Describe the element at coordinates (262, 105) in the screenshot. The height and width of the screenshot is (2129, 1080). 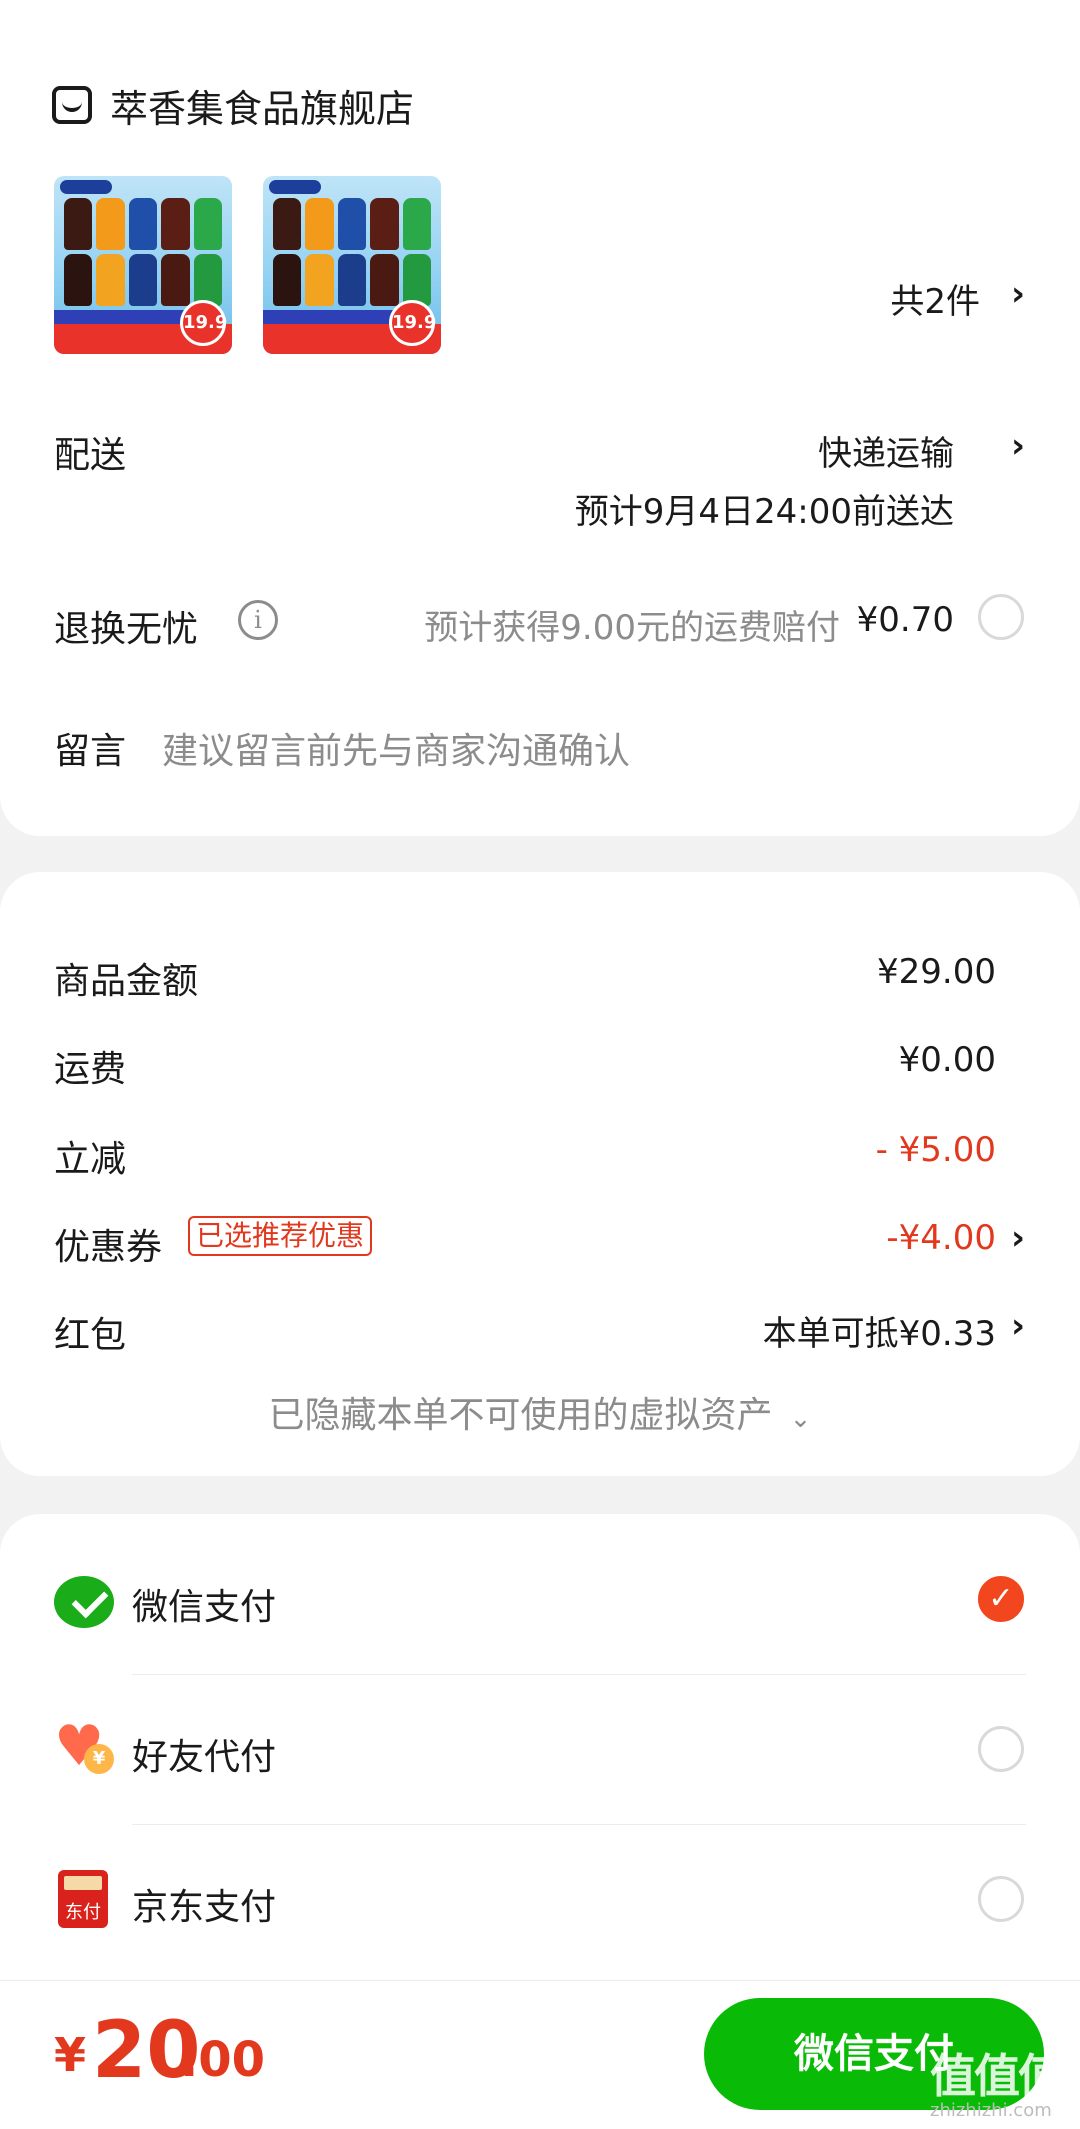
I see `store-name: 萃香集食品旗舰店` at that location.